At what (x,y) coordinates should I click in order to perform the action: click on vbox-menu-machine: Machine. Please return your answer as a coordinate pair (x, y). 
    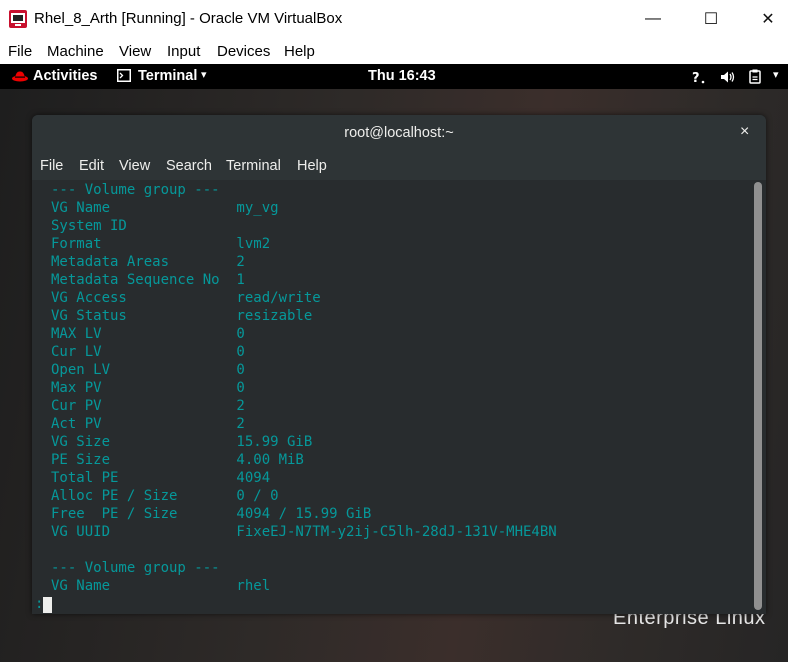
    Looking at the image, I should click on (75, 51).